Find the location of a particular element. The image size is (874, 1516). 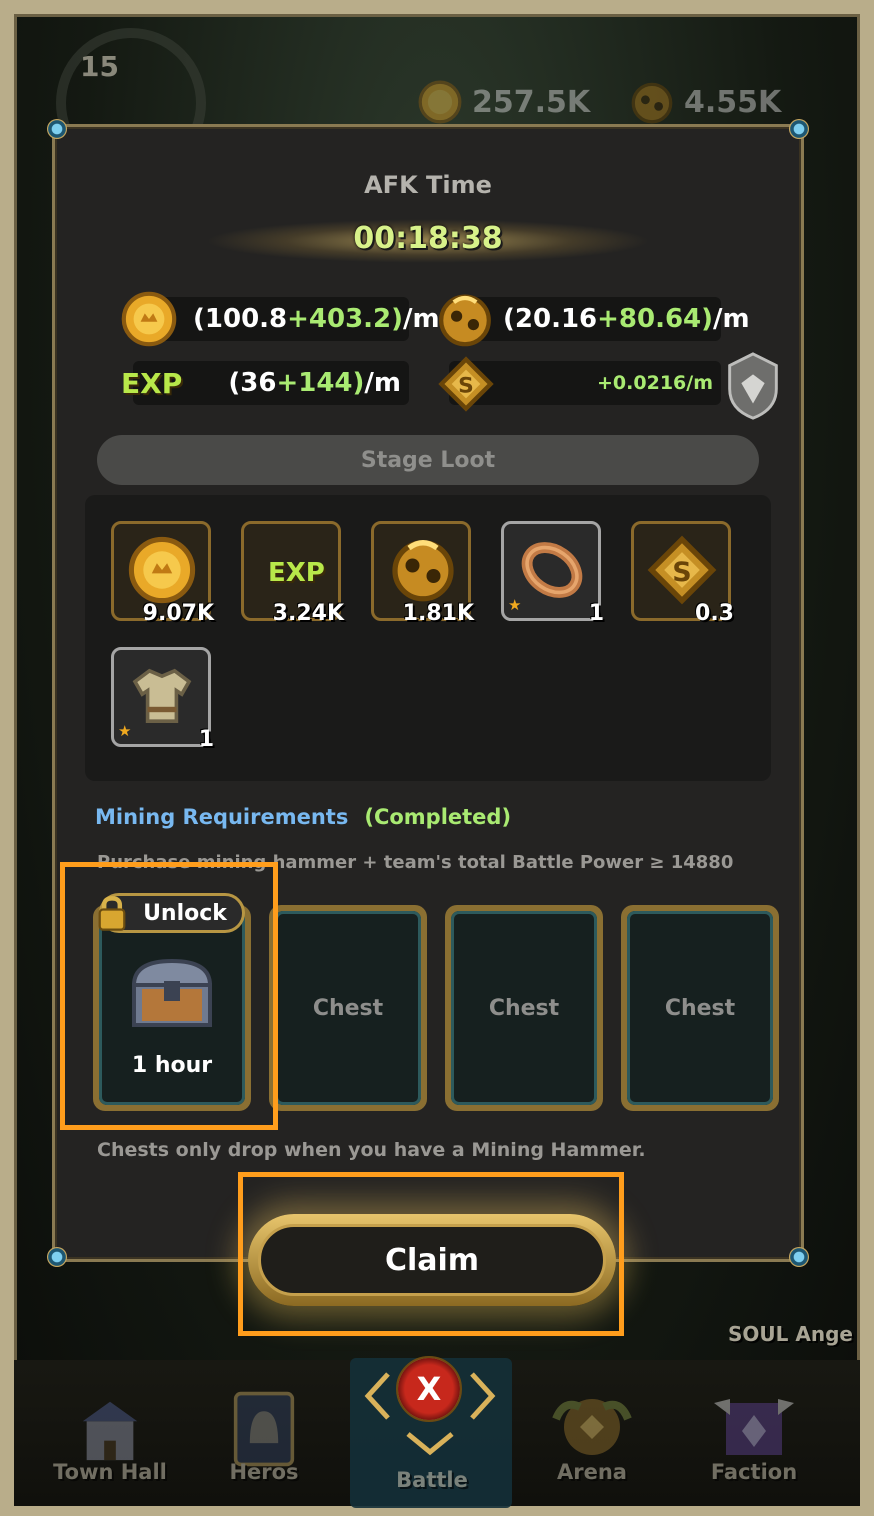

nav-label: Heros is located at coordinates (264, 1472).